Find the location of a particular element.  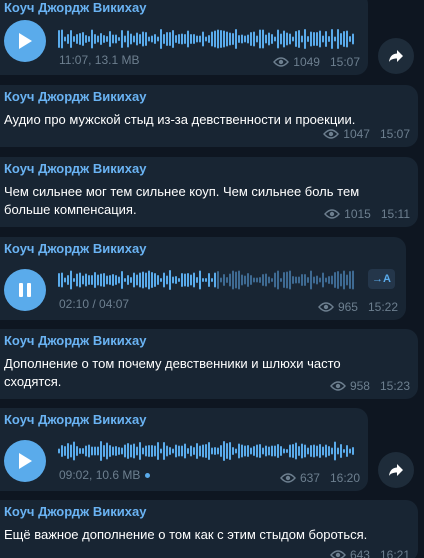

view-count: 1015 is located at coordinates (357, 214).